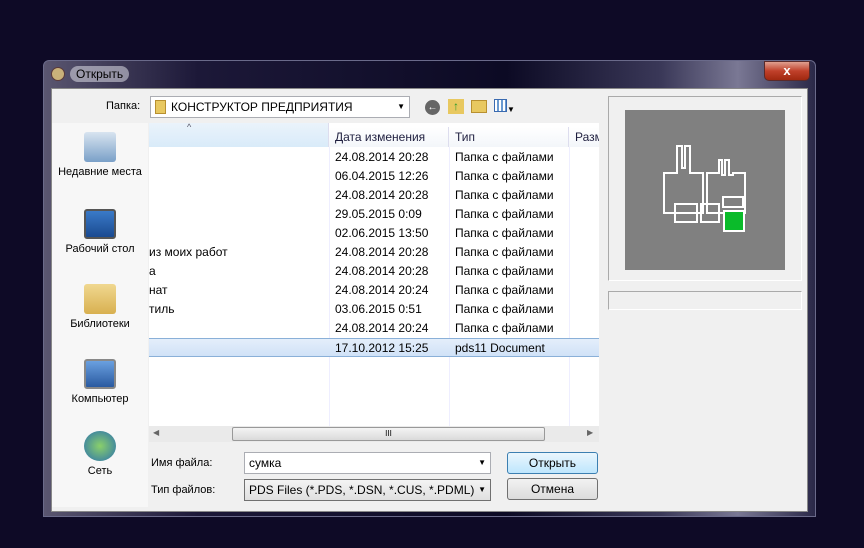 This screenshot has height=548, width=864. Describe the element at coordinates (58, 74) in the screenshot. I see `app-icon` at that location.